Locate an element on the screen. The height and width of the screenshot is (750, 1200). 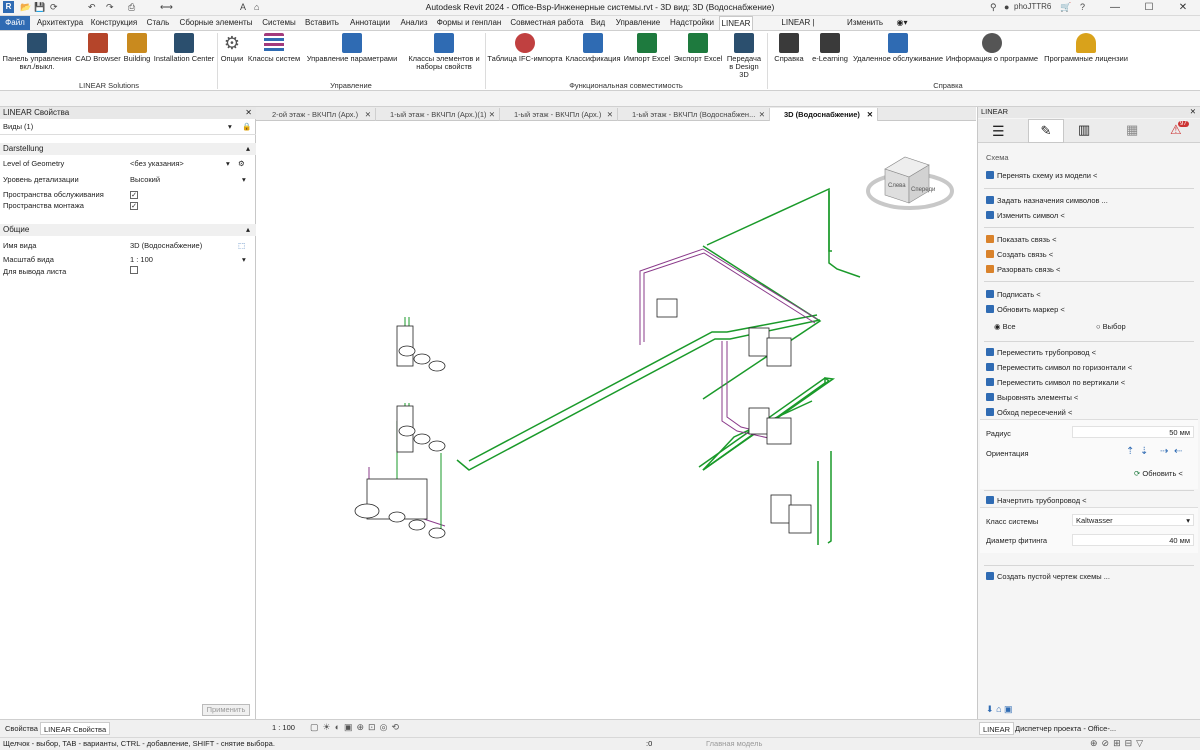
mounting-spaces-checkbox: ✓ is located at coordinates (134, 206).